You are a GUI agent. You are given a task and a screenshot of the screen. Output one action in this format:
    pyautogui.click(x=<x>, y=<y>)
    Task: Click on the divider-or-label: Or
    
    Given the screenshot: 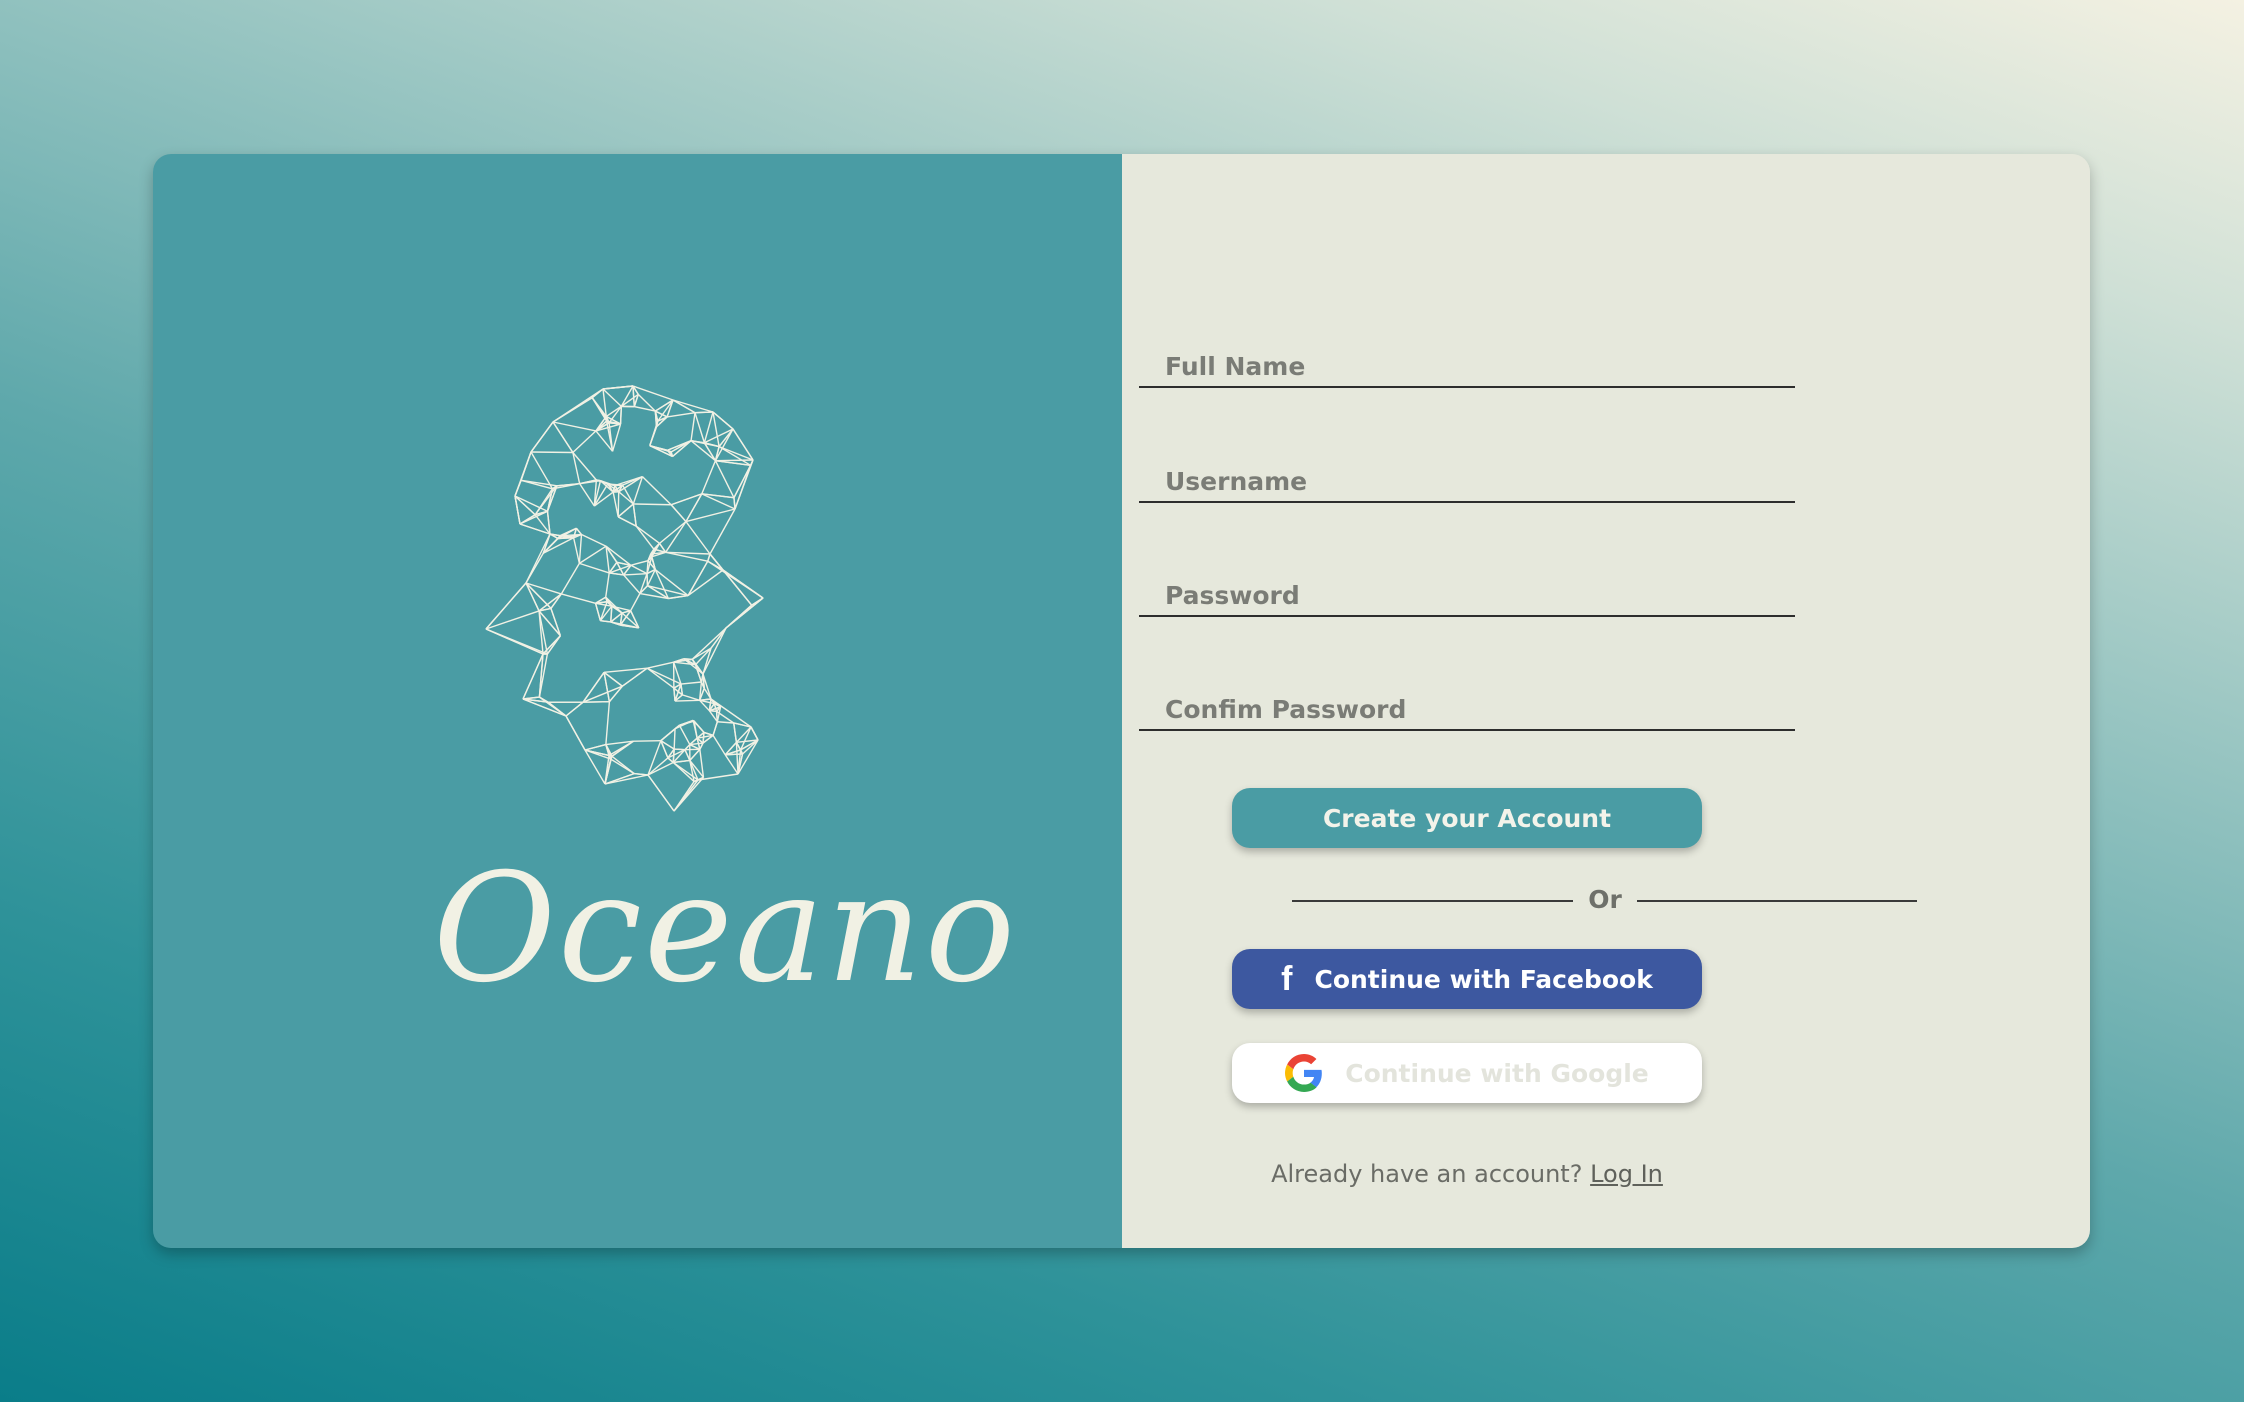 What is the action you would take?
    pyautogui.click(x=1605, y=899)
    